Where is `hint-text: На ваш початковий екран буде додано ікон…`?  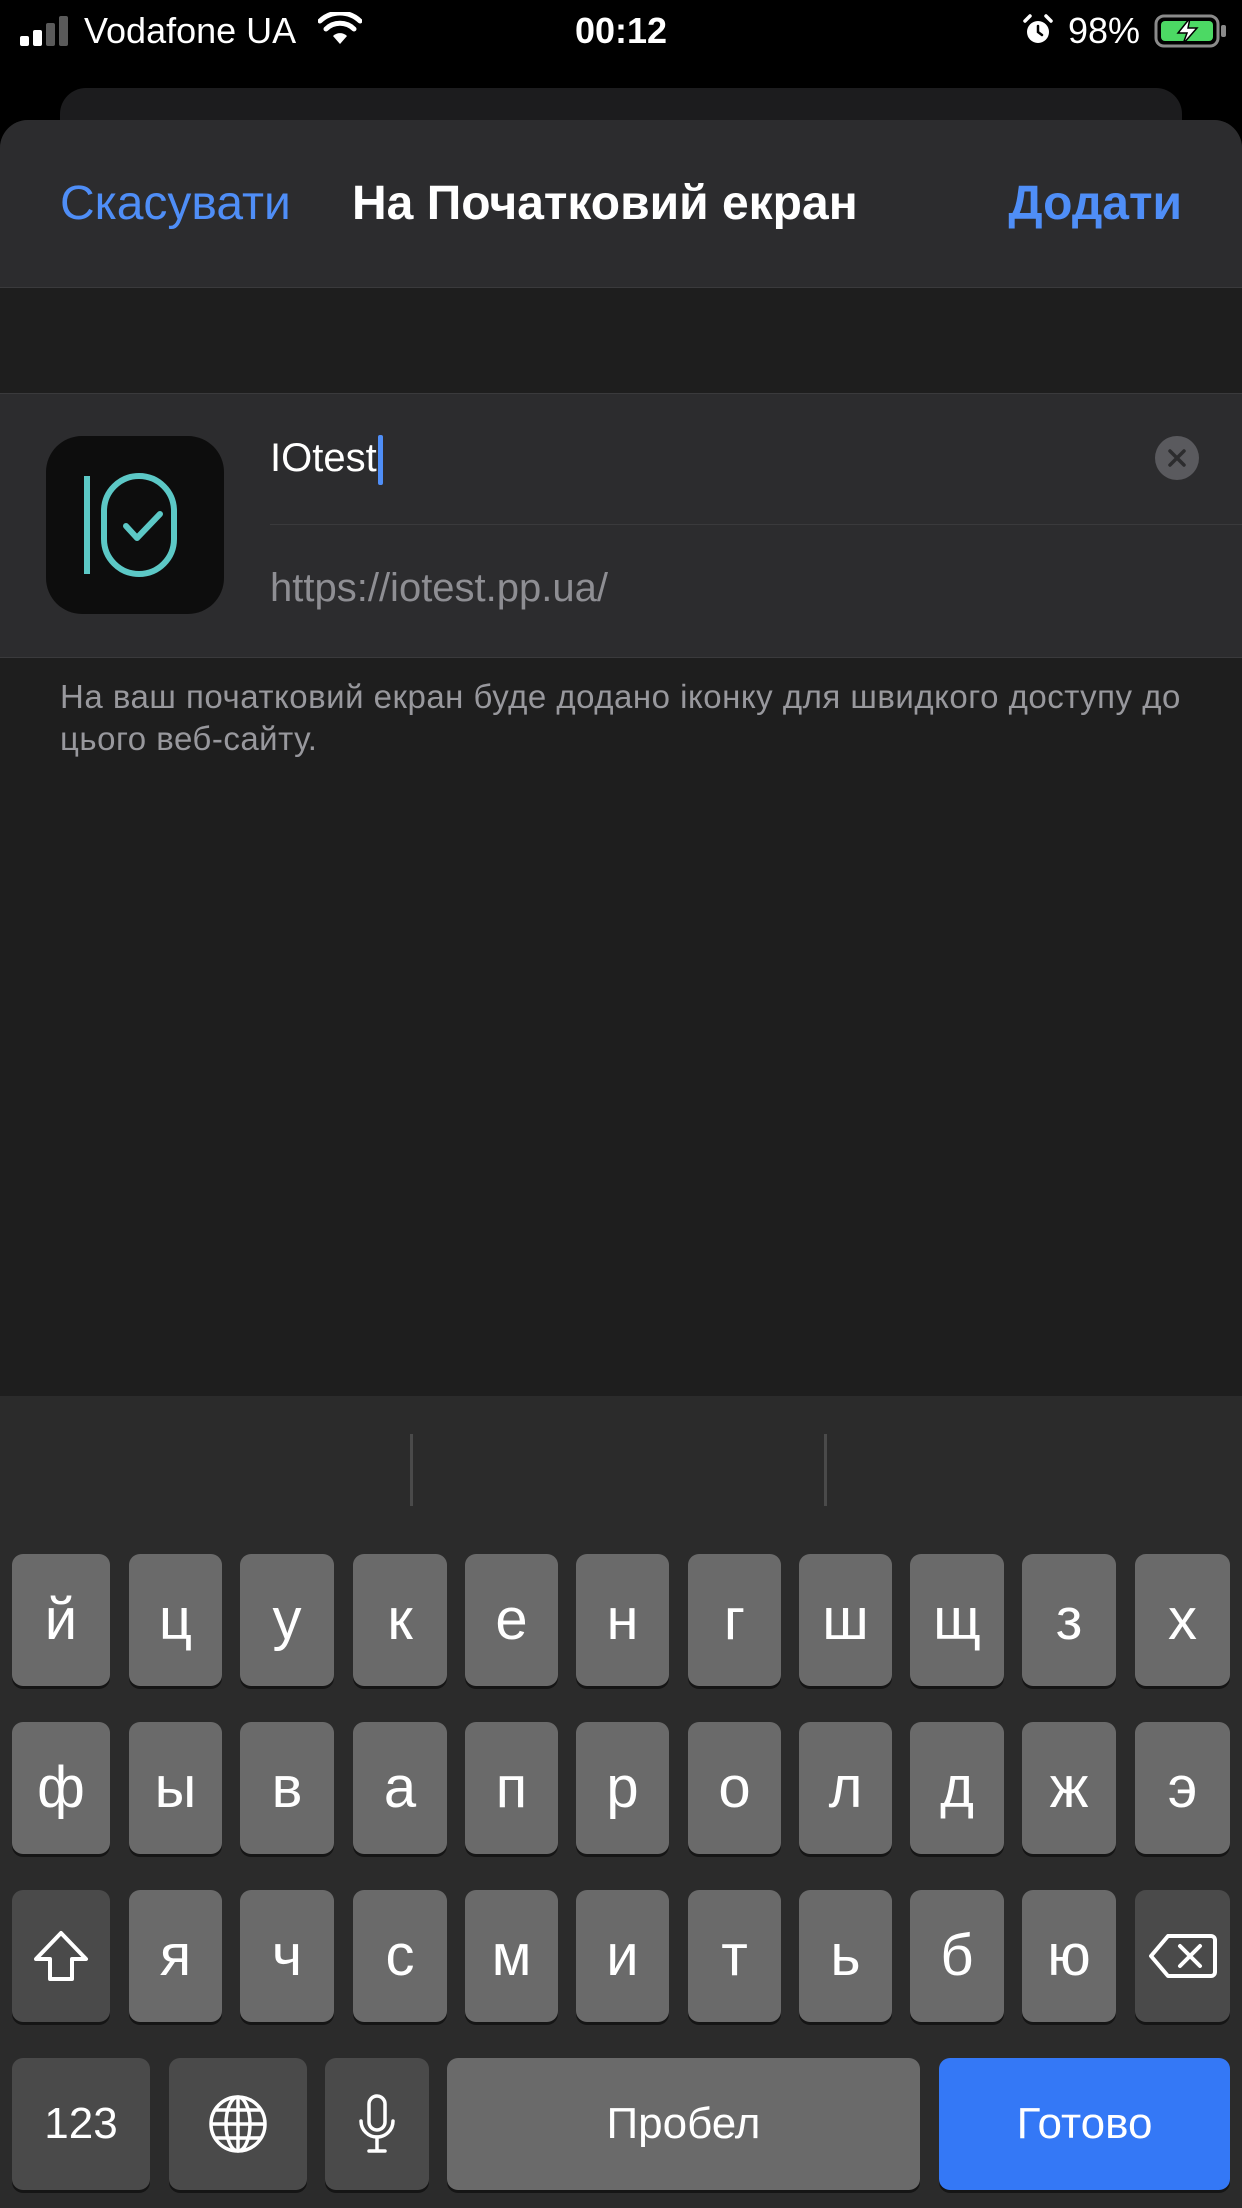 hint-text: На ваш початковий екран буде додано ікон… is located at coordinates (620, 717).